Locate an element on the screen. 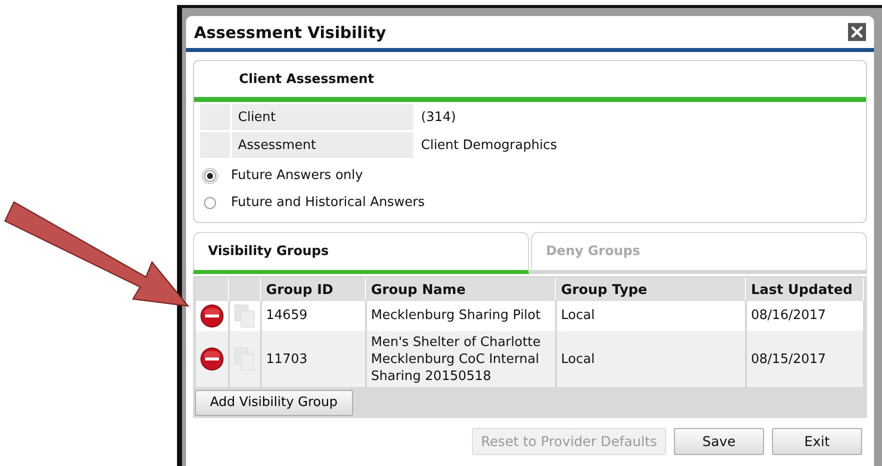  table-cell: Mecklenburg Sharing Pilot is located at coordinates (461, 316).